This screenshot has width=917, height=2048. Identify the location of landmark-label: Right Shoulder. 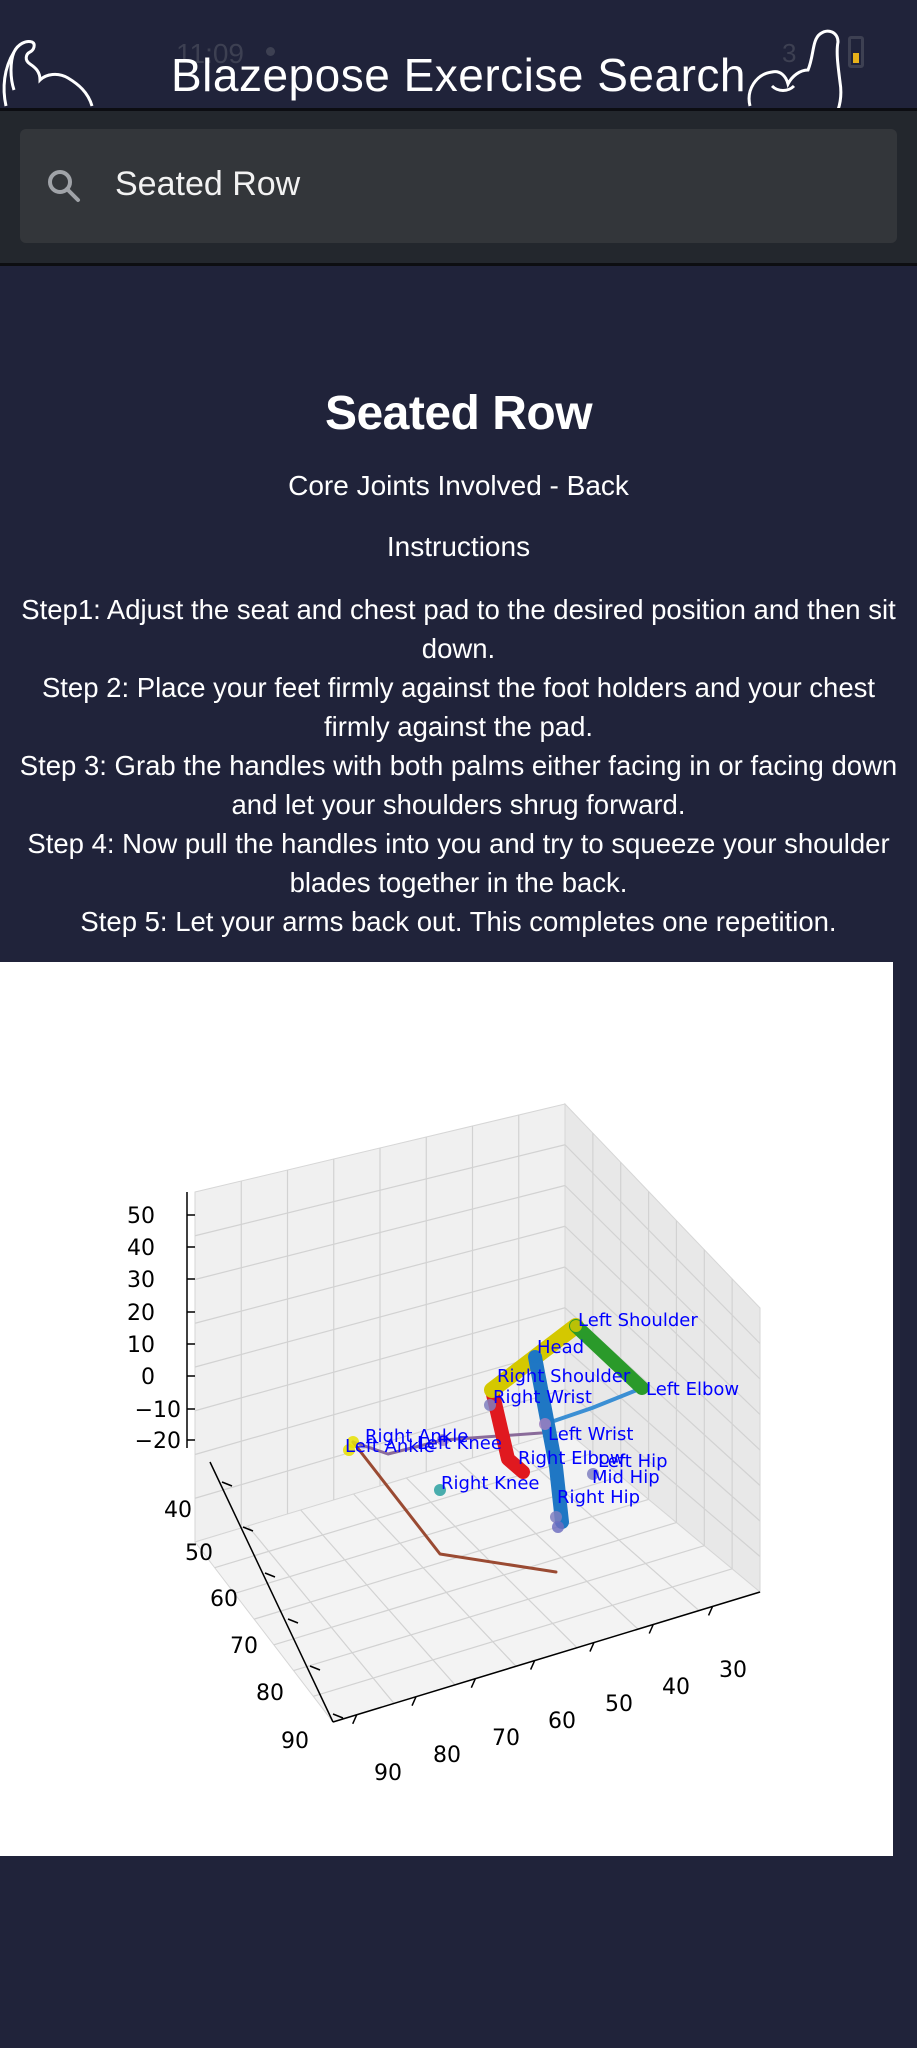
(564, 1376).